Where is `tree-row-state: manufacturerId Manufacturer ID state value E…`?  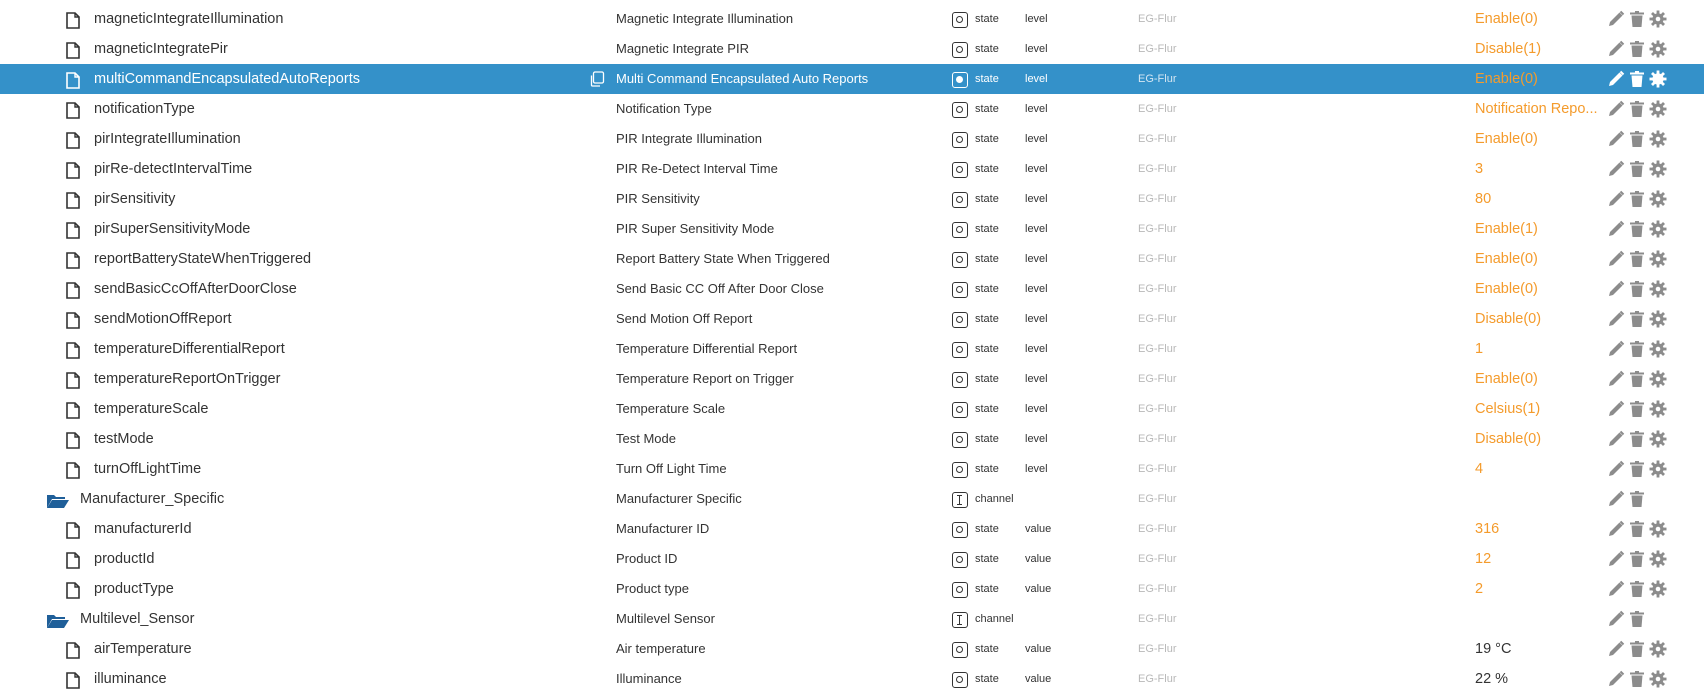
tree-row-state: manufacturerId Manufacturer ID state value E… is located at coordinates (852, 529).